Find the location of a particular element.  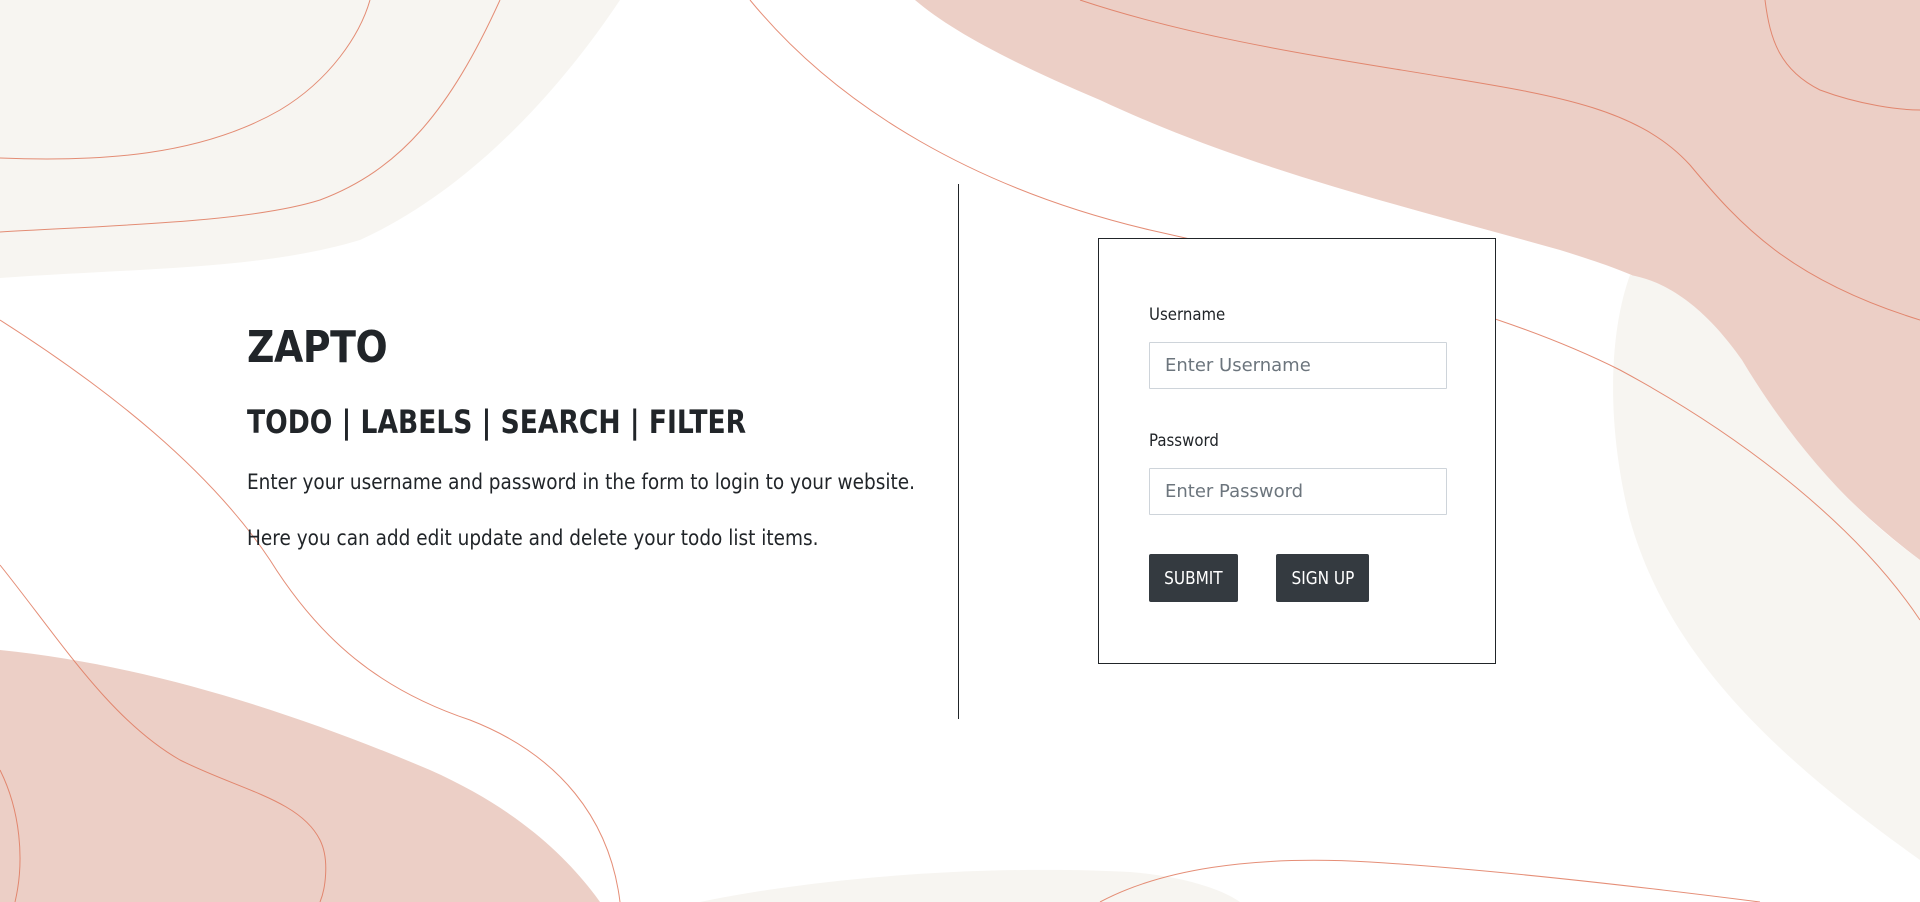

pink-blob-bottom-left is located at coordinates (300, 776).